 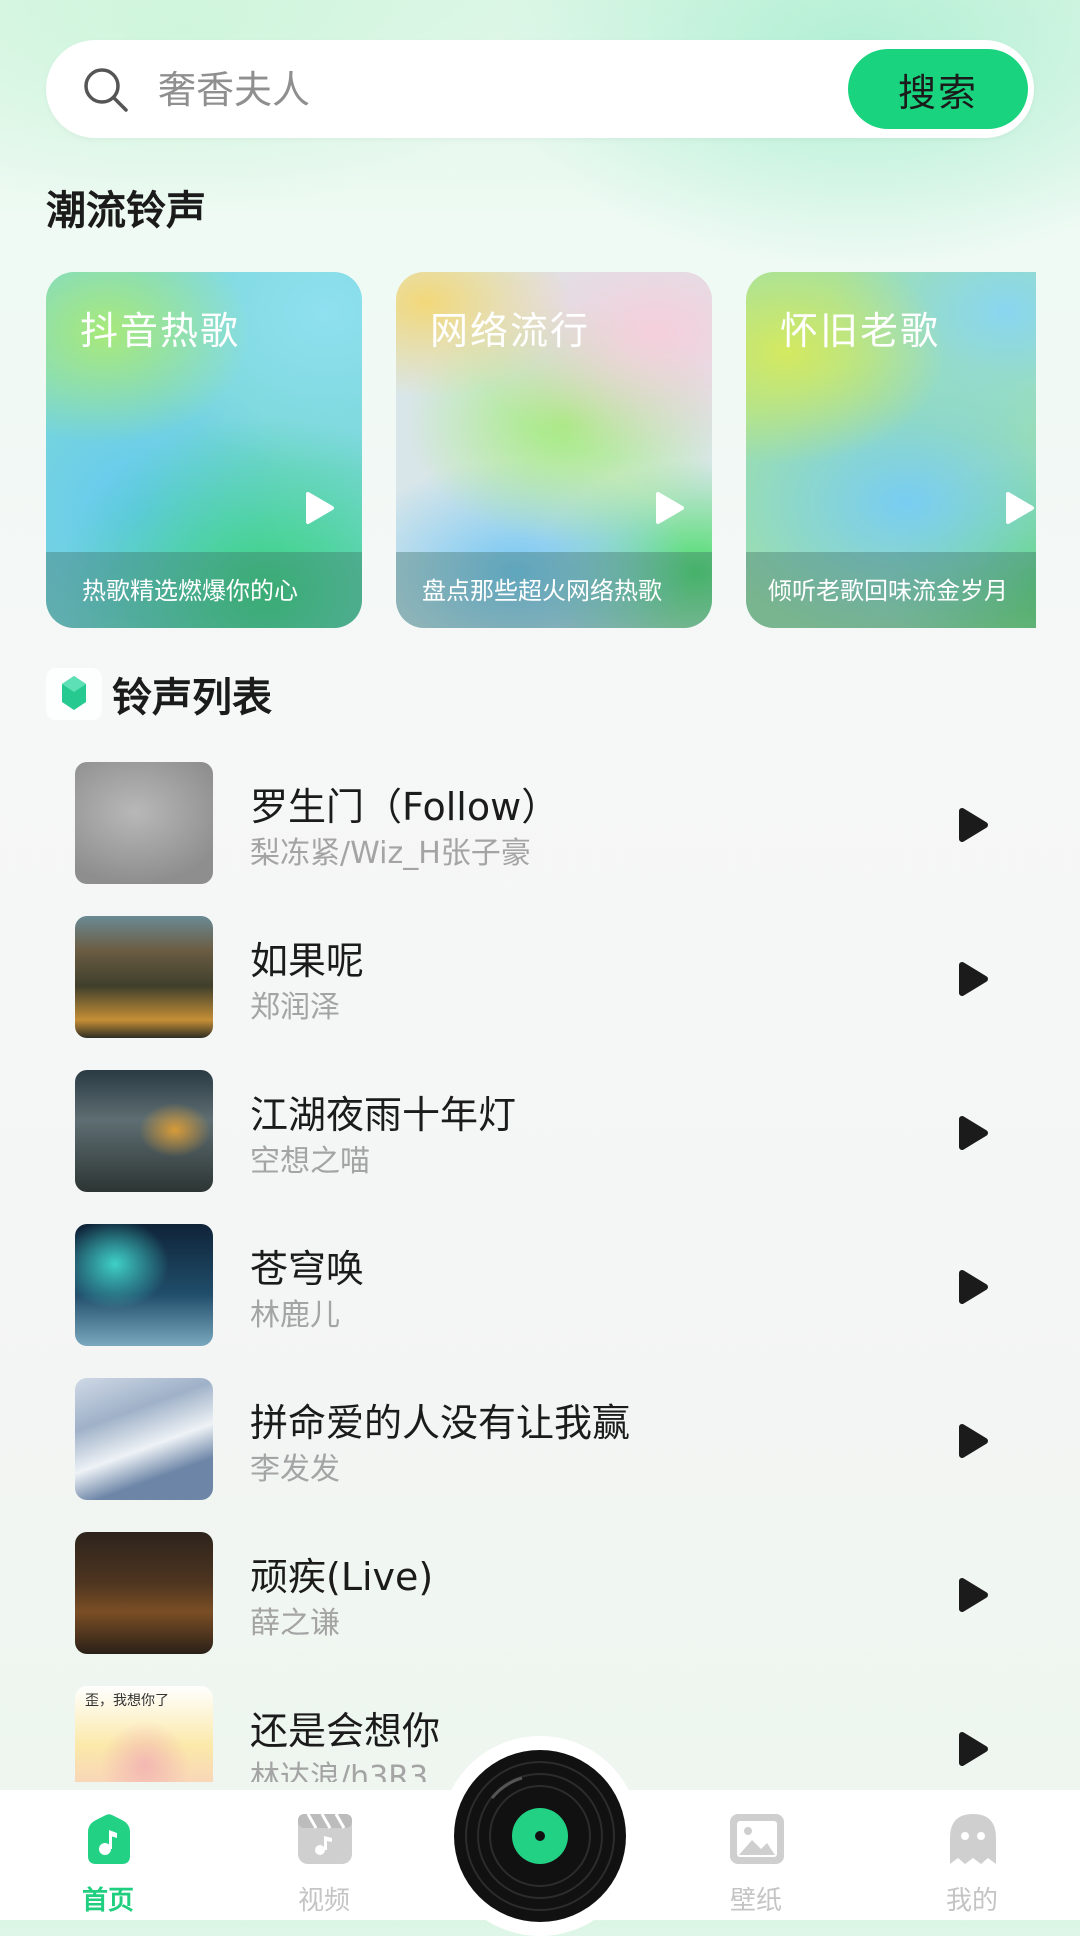 What do you see at coordinates (755, 1901) in the screenshot?
I see `nav-label: 壁纸` at bounding box center [755, 1901].